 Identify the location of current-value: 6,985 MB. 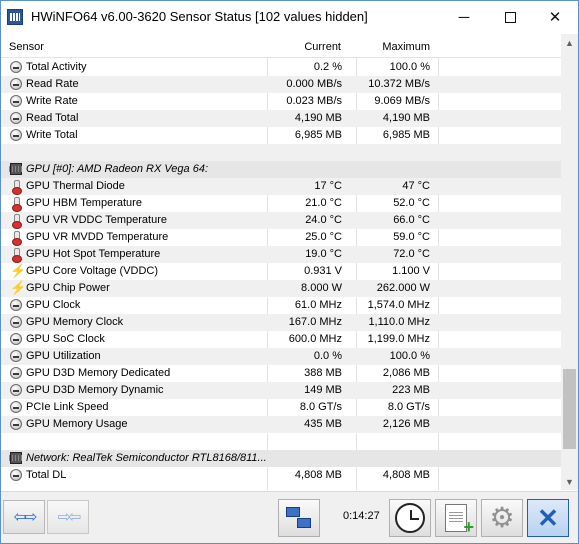
(318, 135).